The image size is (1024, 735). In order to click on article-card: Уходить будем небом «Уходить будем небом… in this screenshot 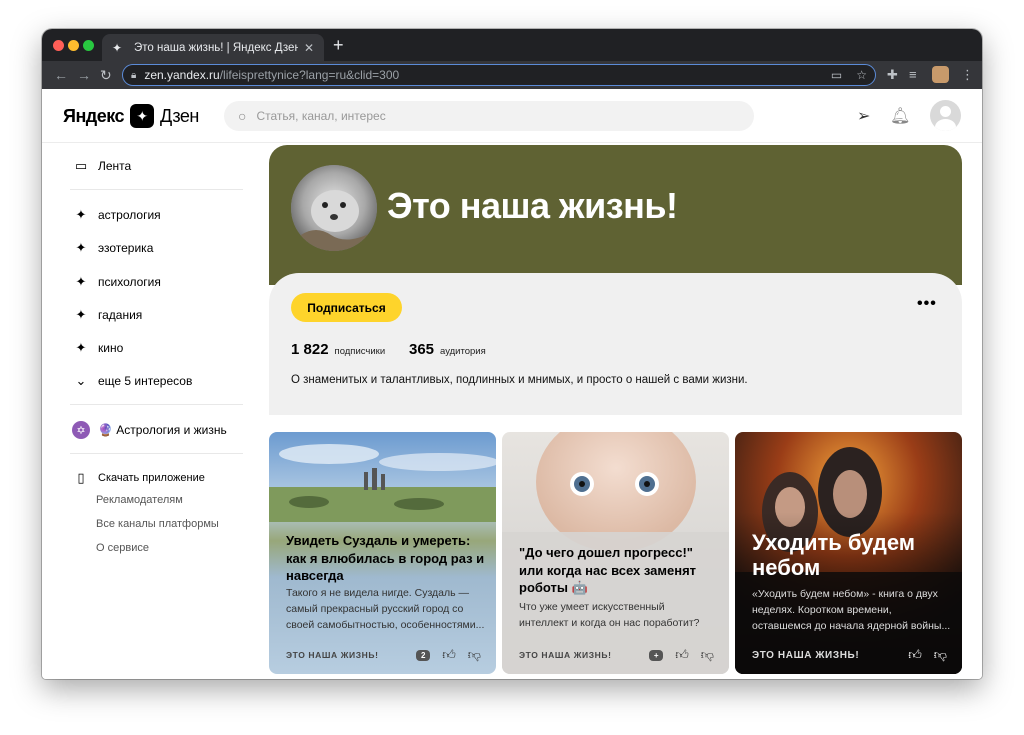, I will do `click(848, 553)`.